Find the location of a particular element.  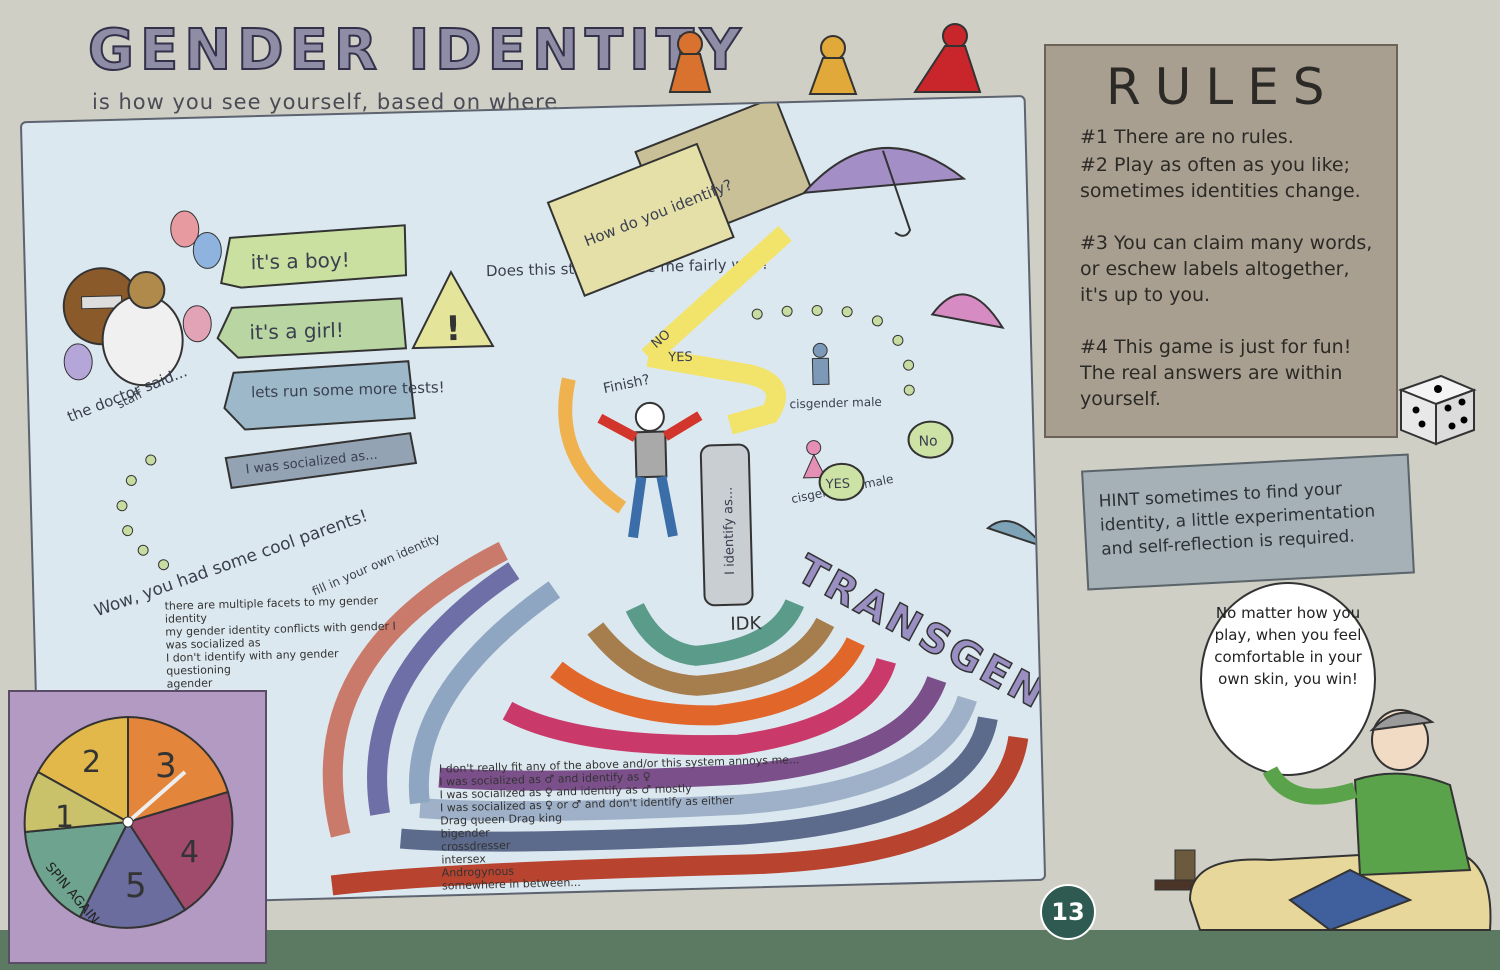

game-pawns is located at coordinates (825, 59).